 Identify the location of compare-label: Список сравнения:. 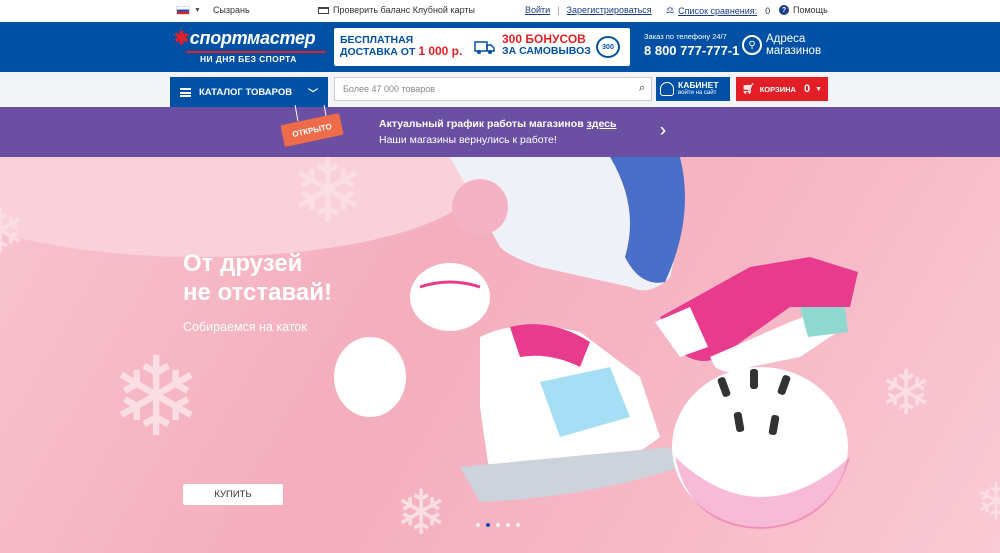
(718, 10).